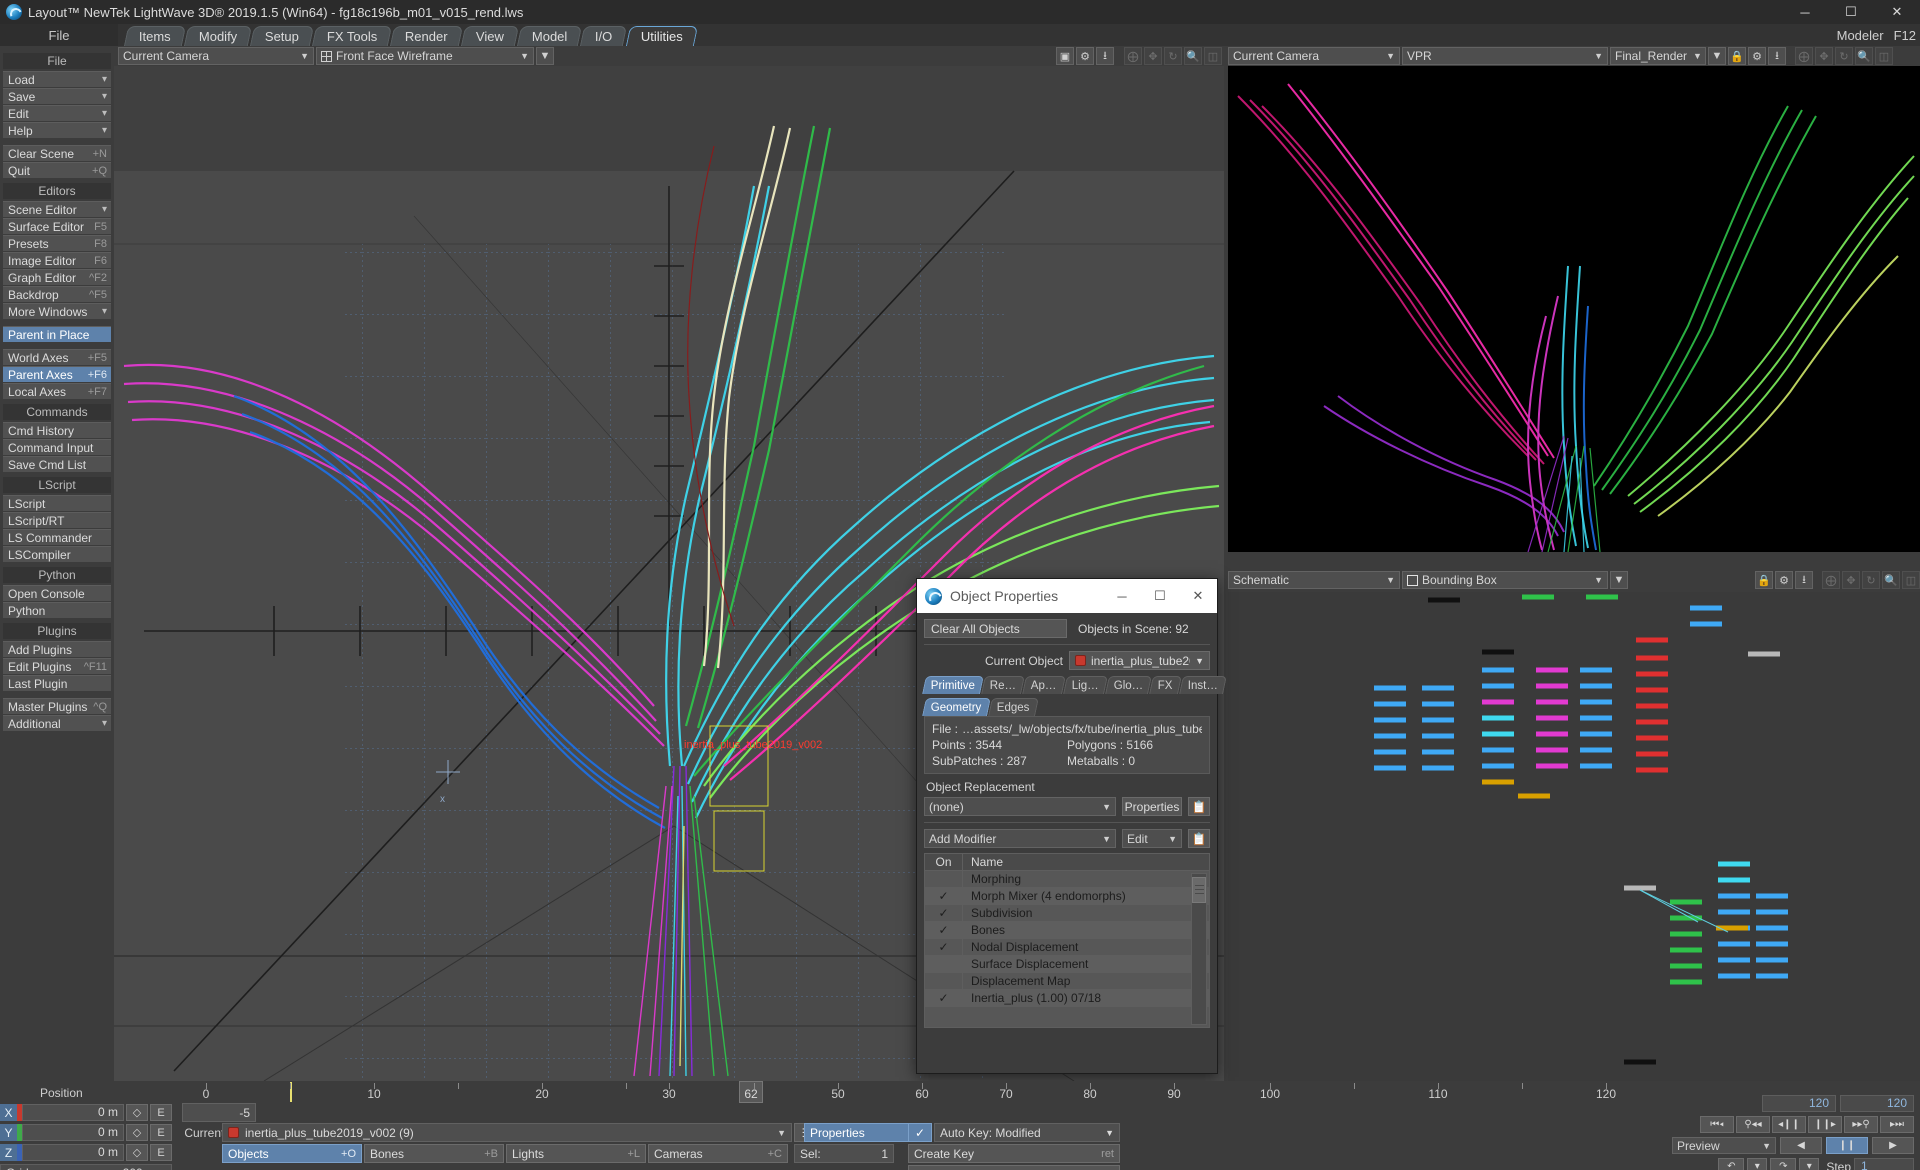 This screenshot has width=1920, height=1170. What do you see at coordinates (137, 1112) in the screenshot?
I see `nudge-x-icon: ◇` at bounding box center [137, 1112].